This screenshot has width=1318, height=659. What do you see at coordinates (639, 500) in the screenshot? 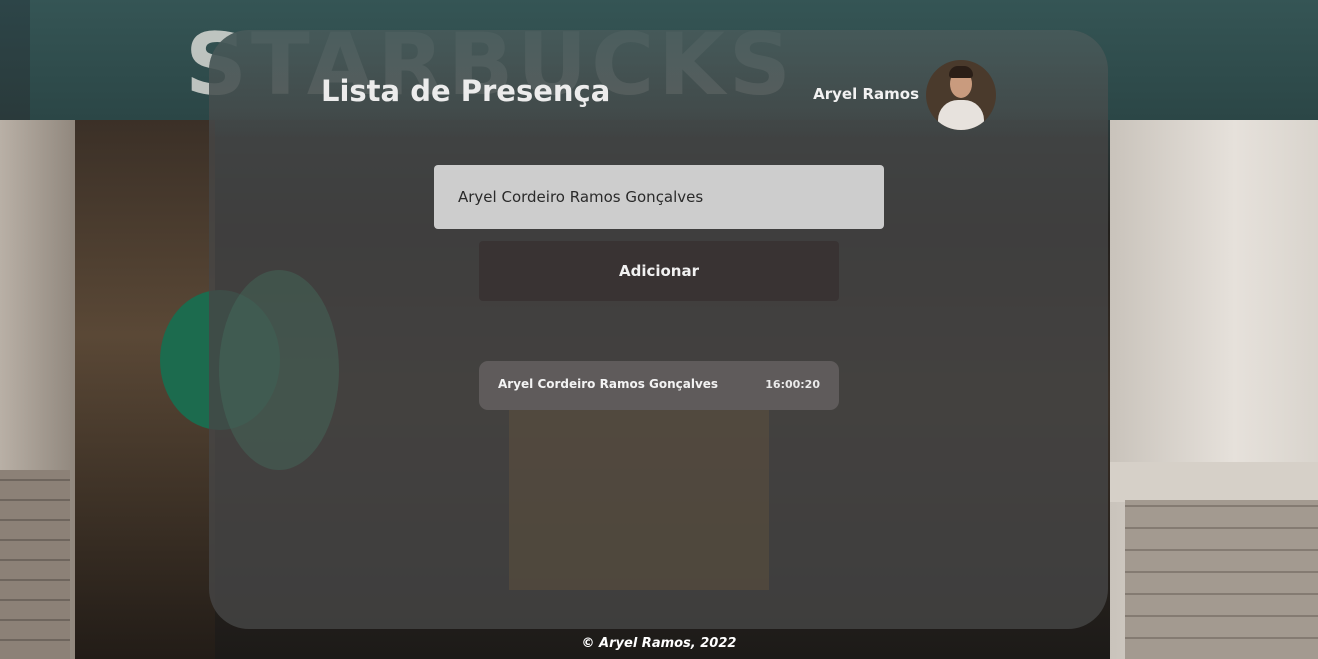
I see `panel-blur-center` at bounding box center [639, 500].